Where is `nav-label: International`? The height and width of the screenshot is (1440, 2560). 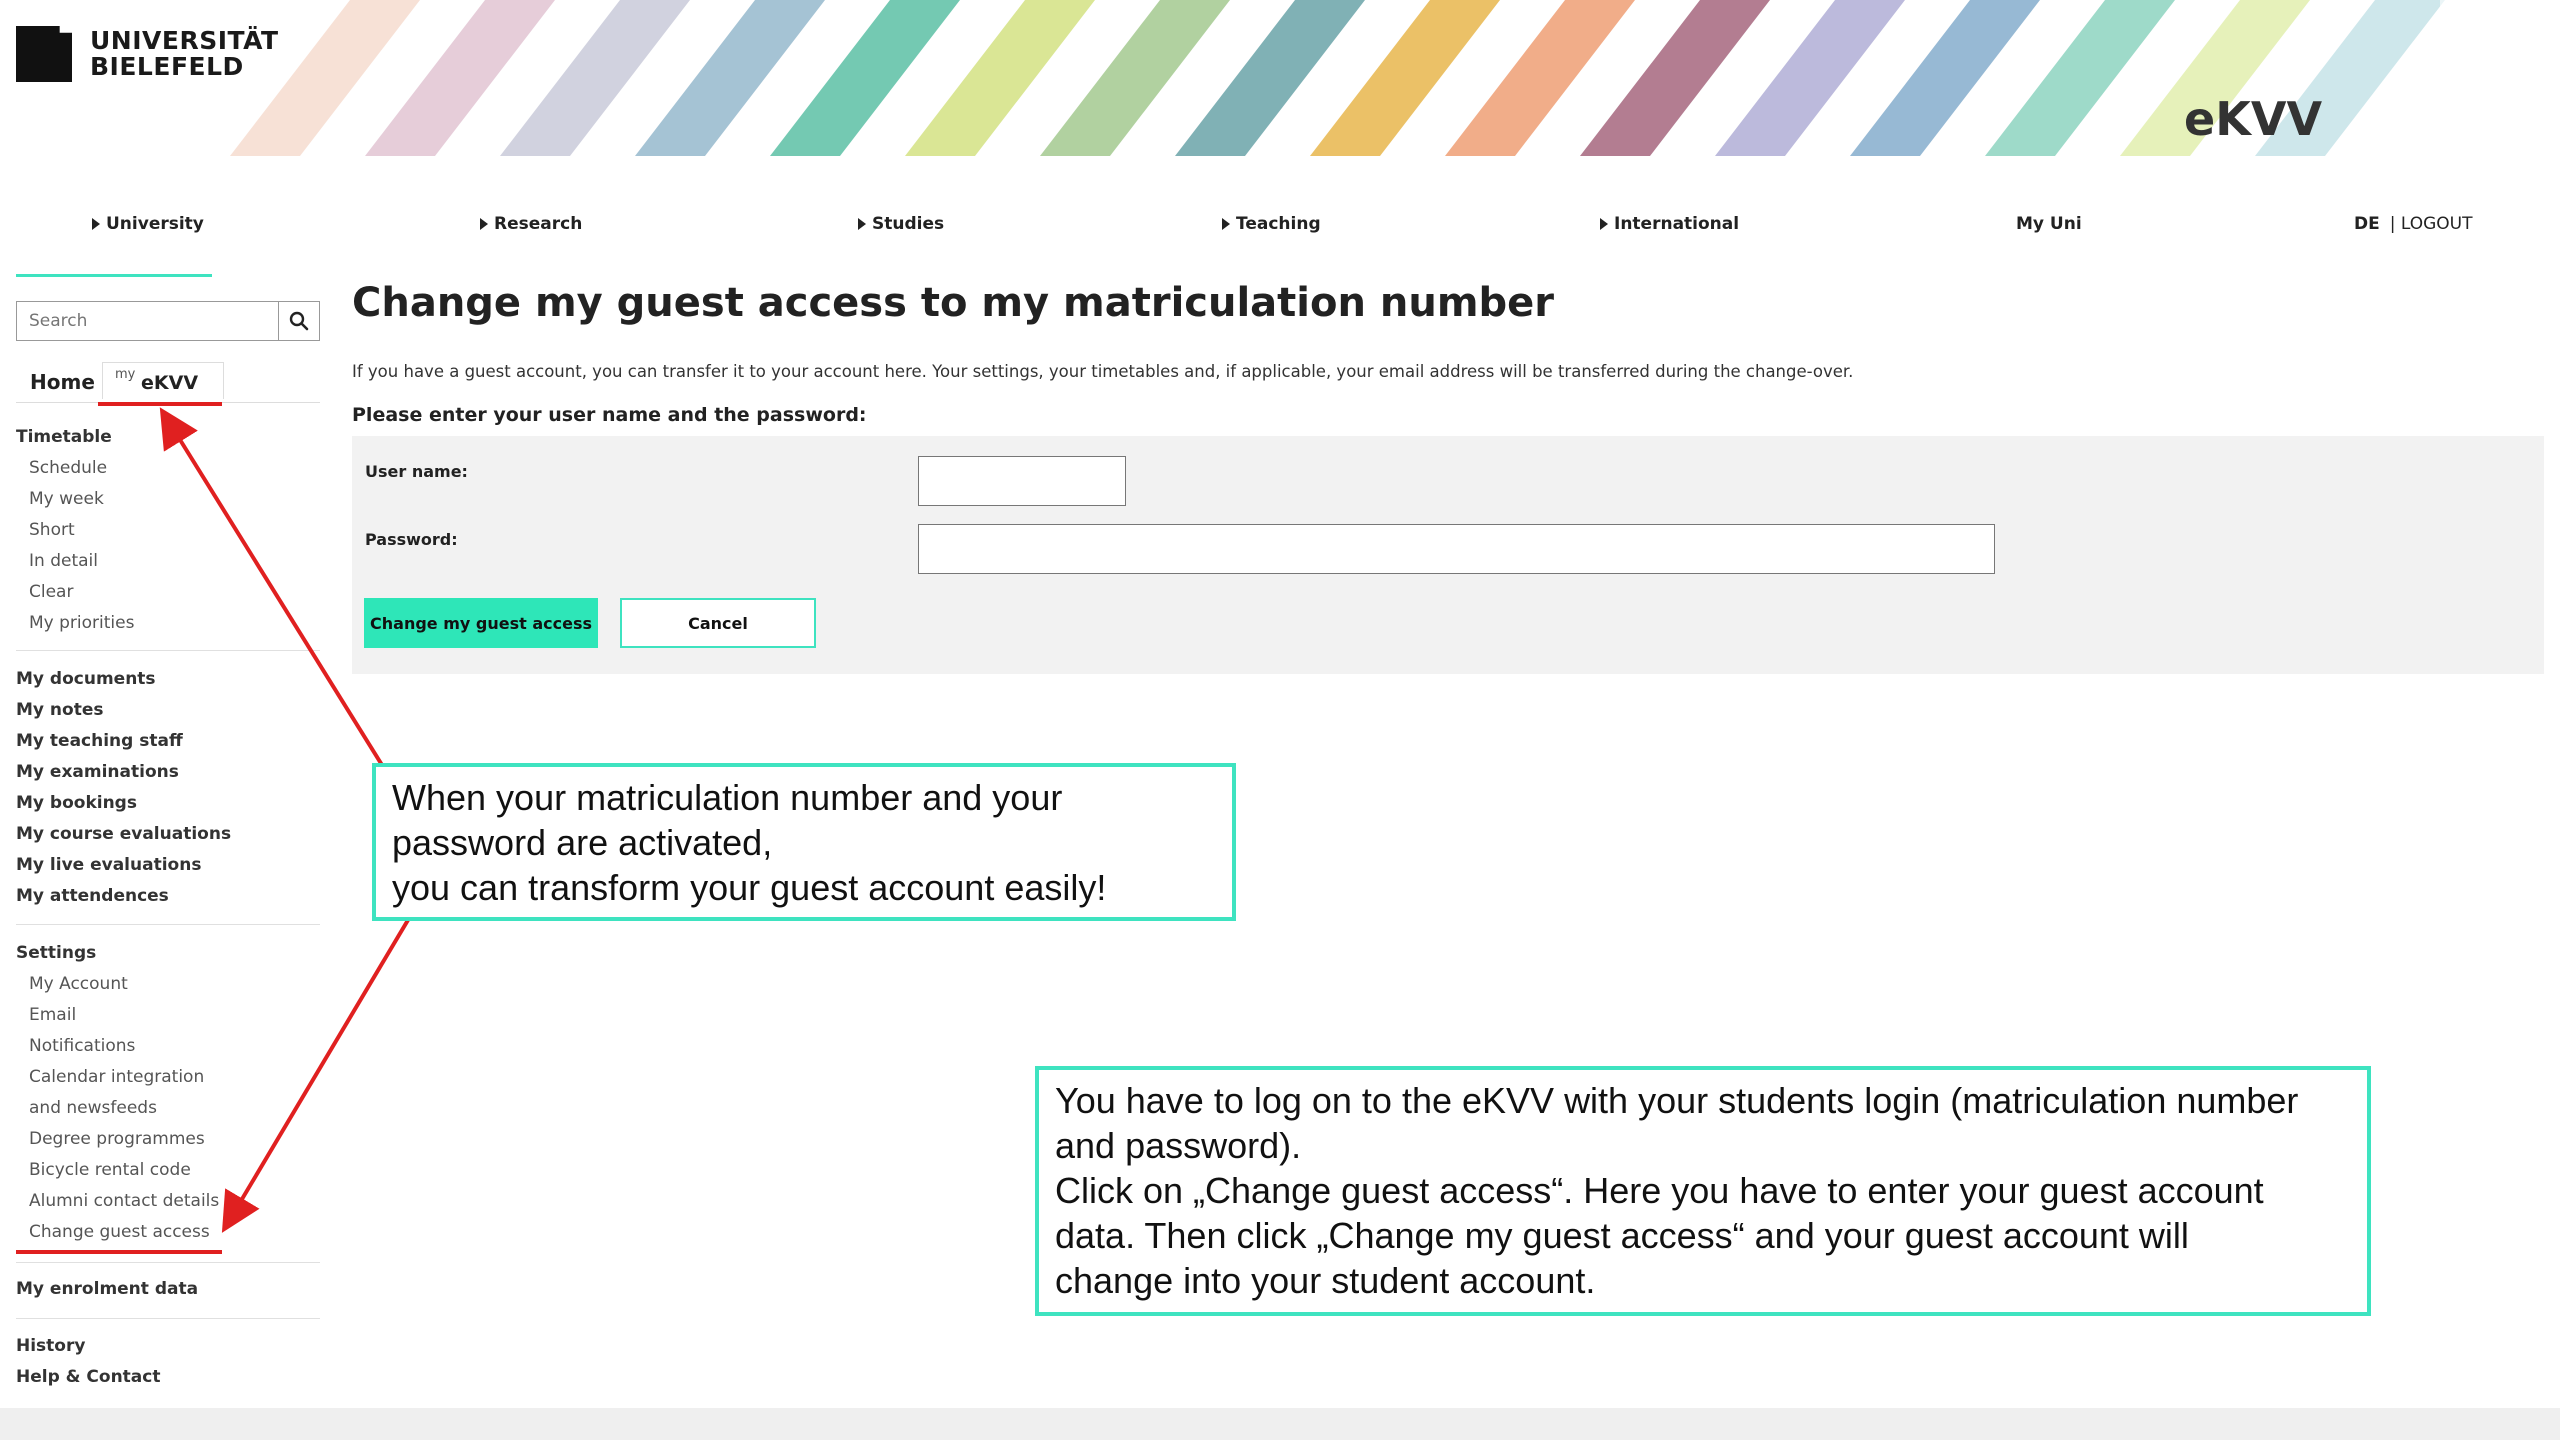 nav-label: International is located at coordinates (1677, 224).